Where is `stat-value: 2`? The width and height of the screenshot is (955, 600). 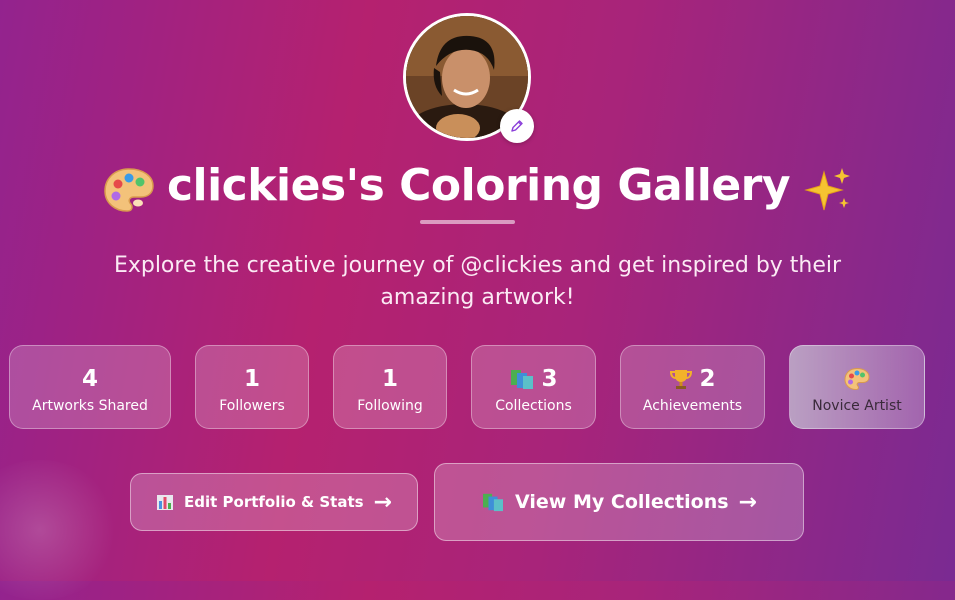 stat-value: 2 is located at coordinates (707, 379).